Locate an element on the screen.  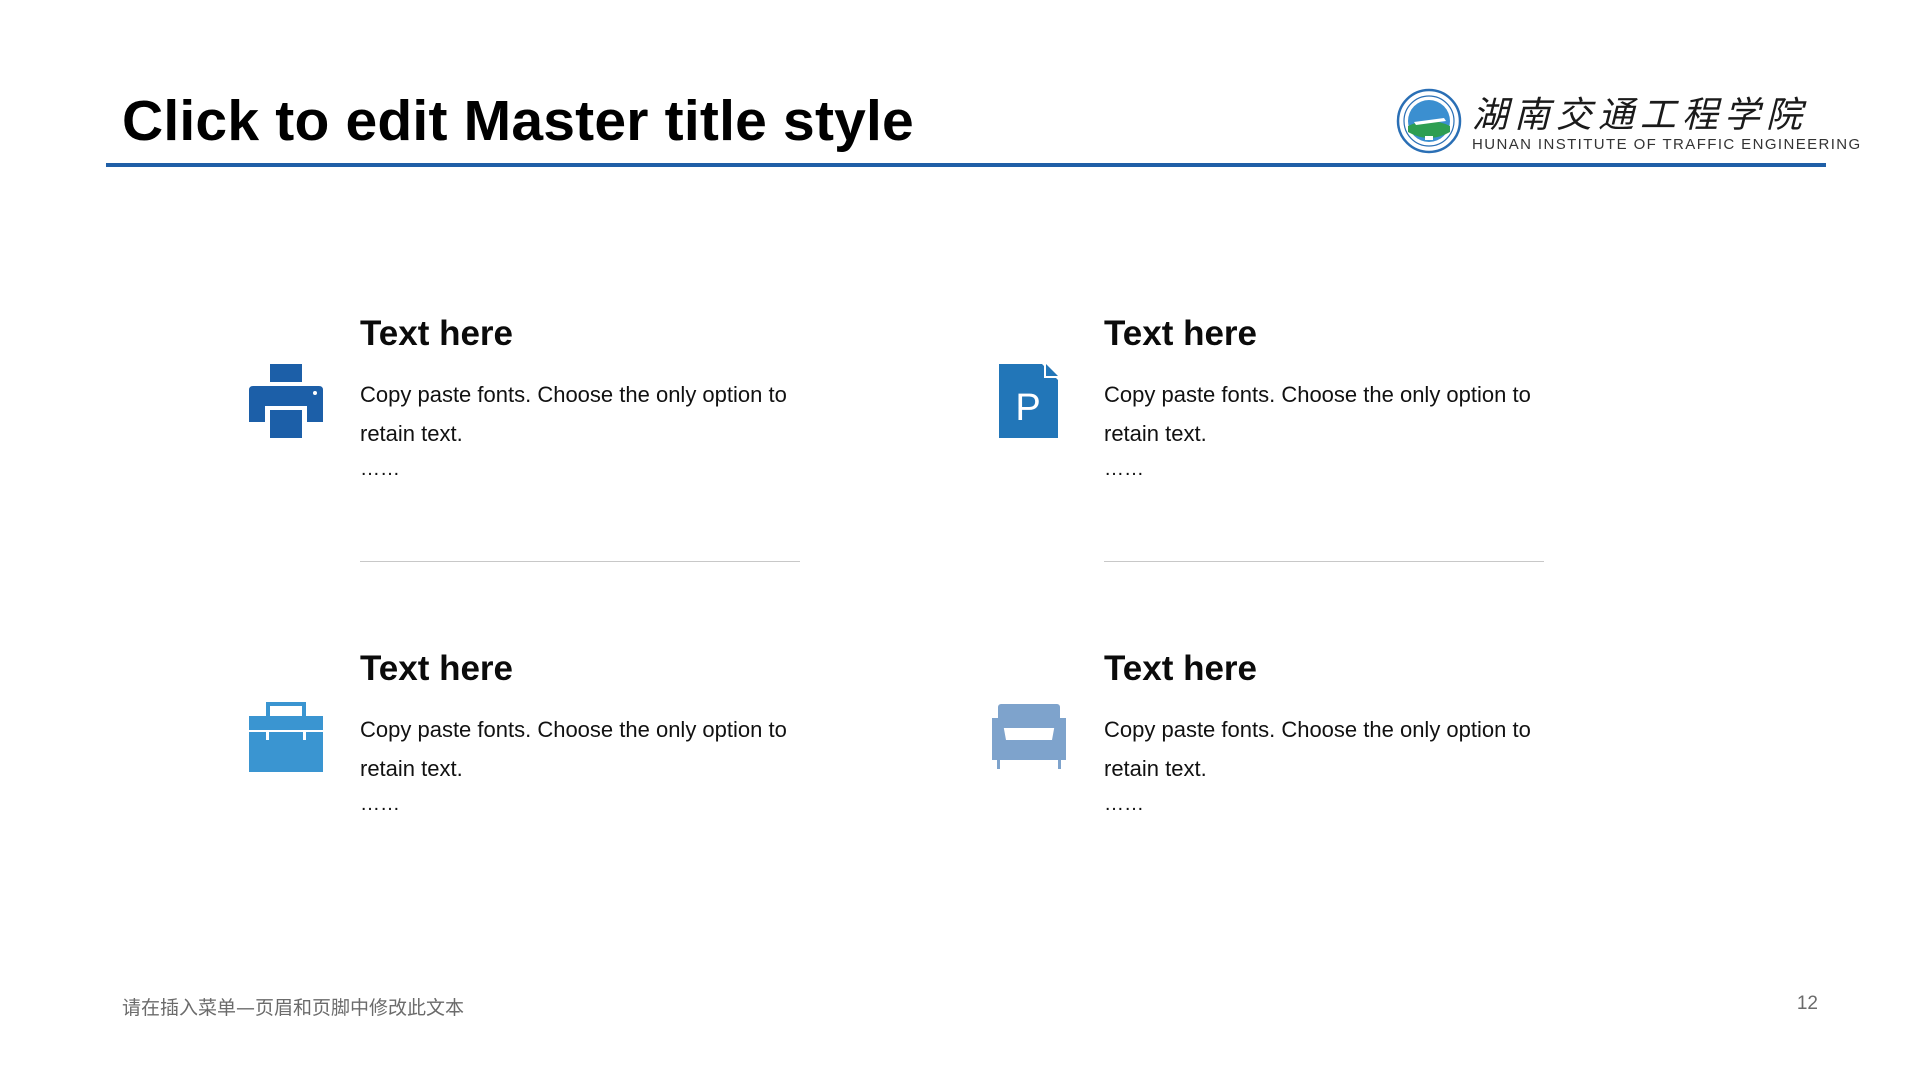
institute-name-cn: 湖南交通工程学院 is located at coordinates (1640, 115).